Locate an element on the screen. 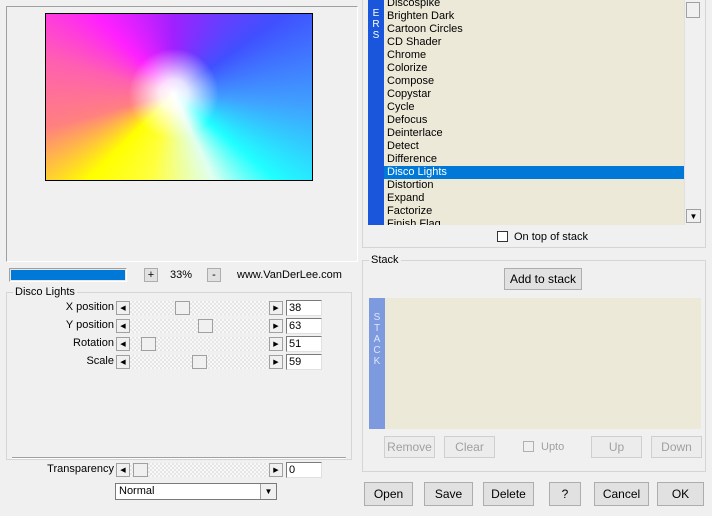 Image resolution: width=712 pixels, height=516 pixels. filter-sidebar-letter: R is located at coordinates (376, 24).